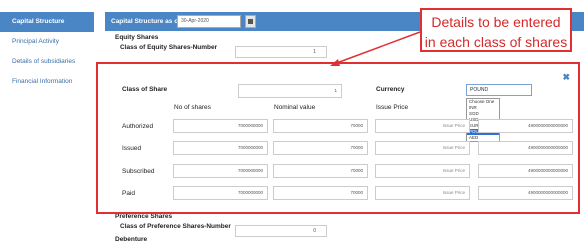 The height and width of the screenshot is (244, 584). Describe the element at coordinates (525, 193) in the screenshot. I see `paid-total-input: 4900000000000000` at that location.